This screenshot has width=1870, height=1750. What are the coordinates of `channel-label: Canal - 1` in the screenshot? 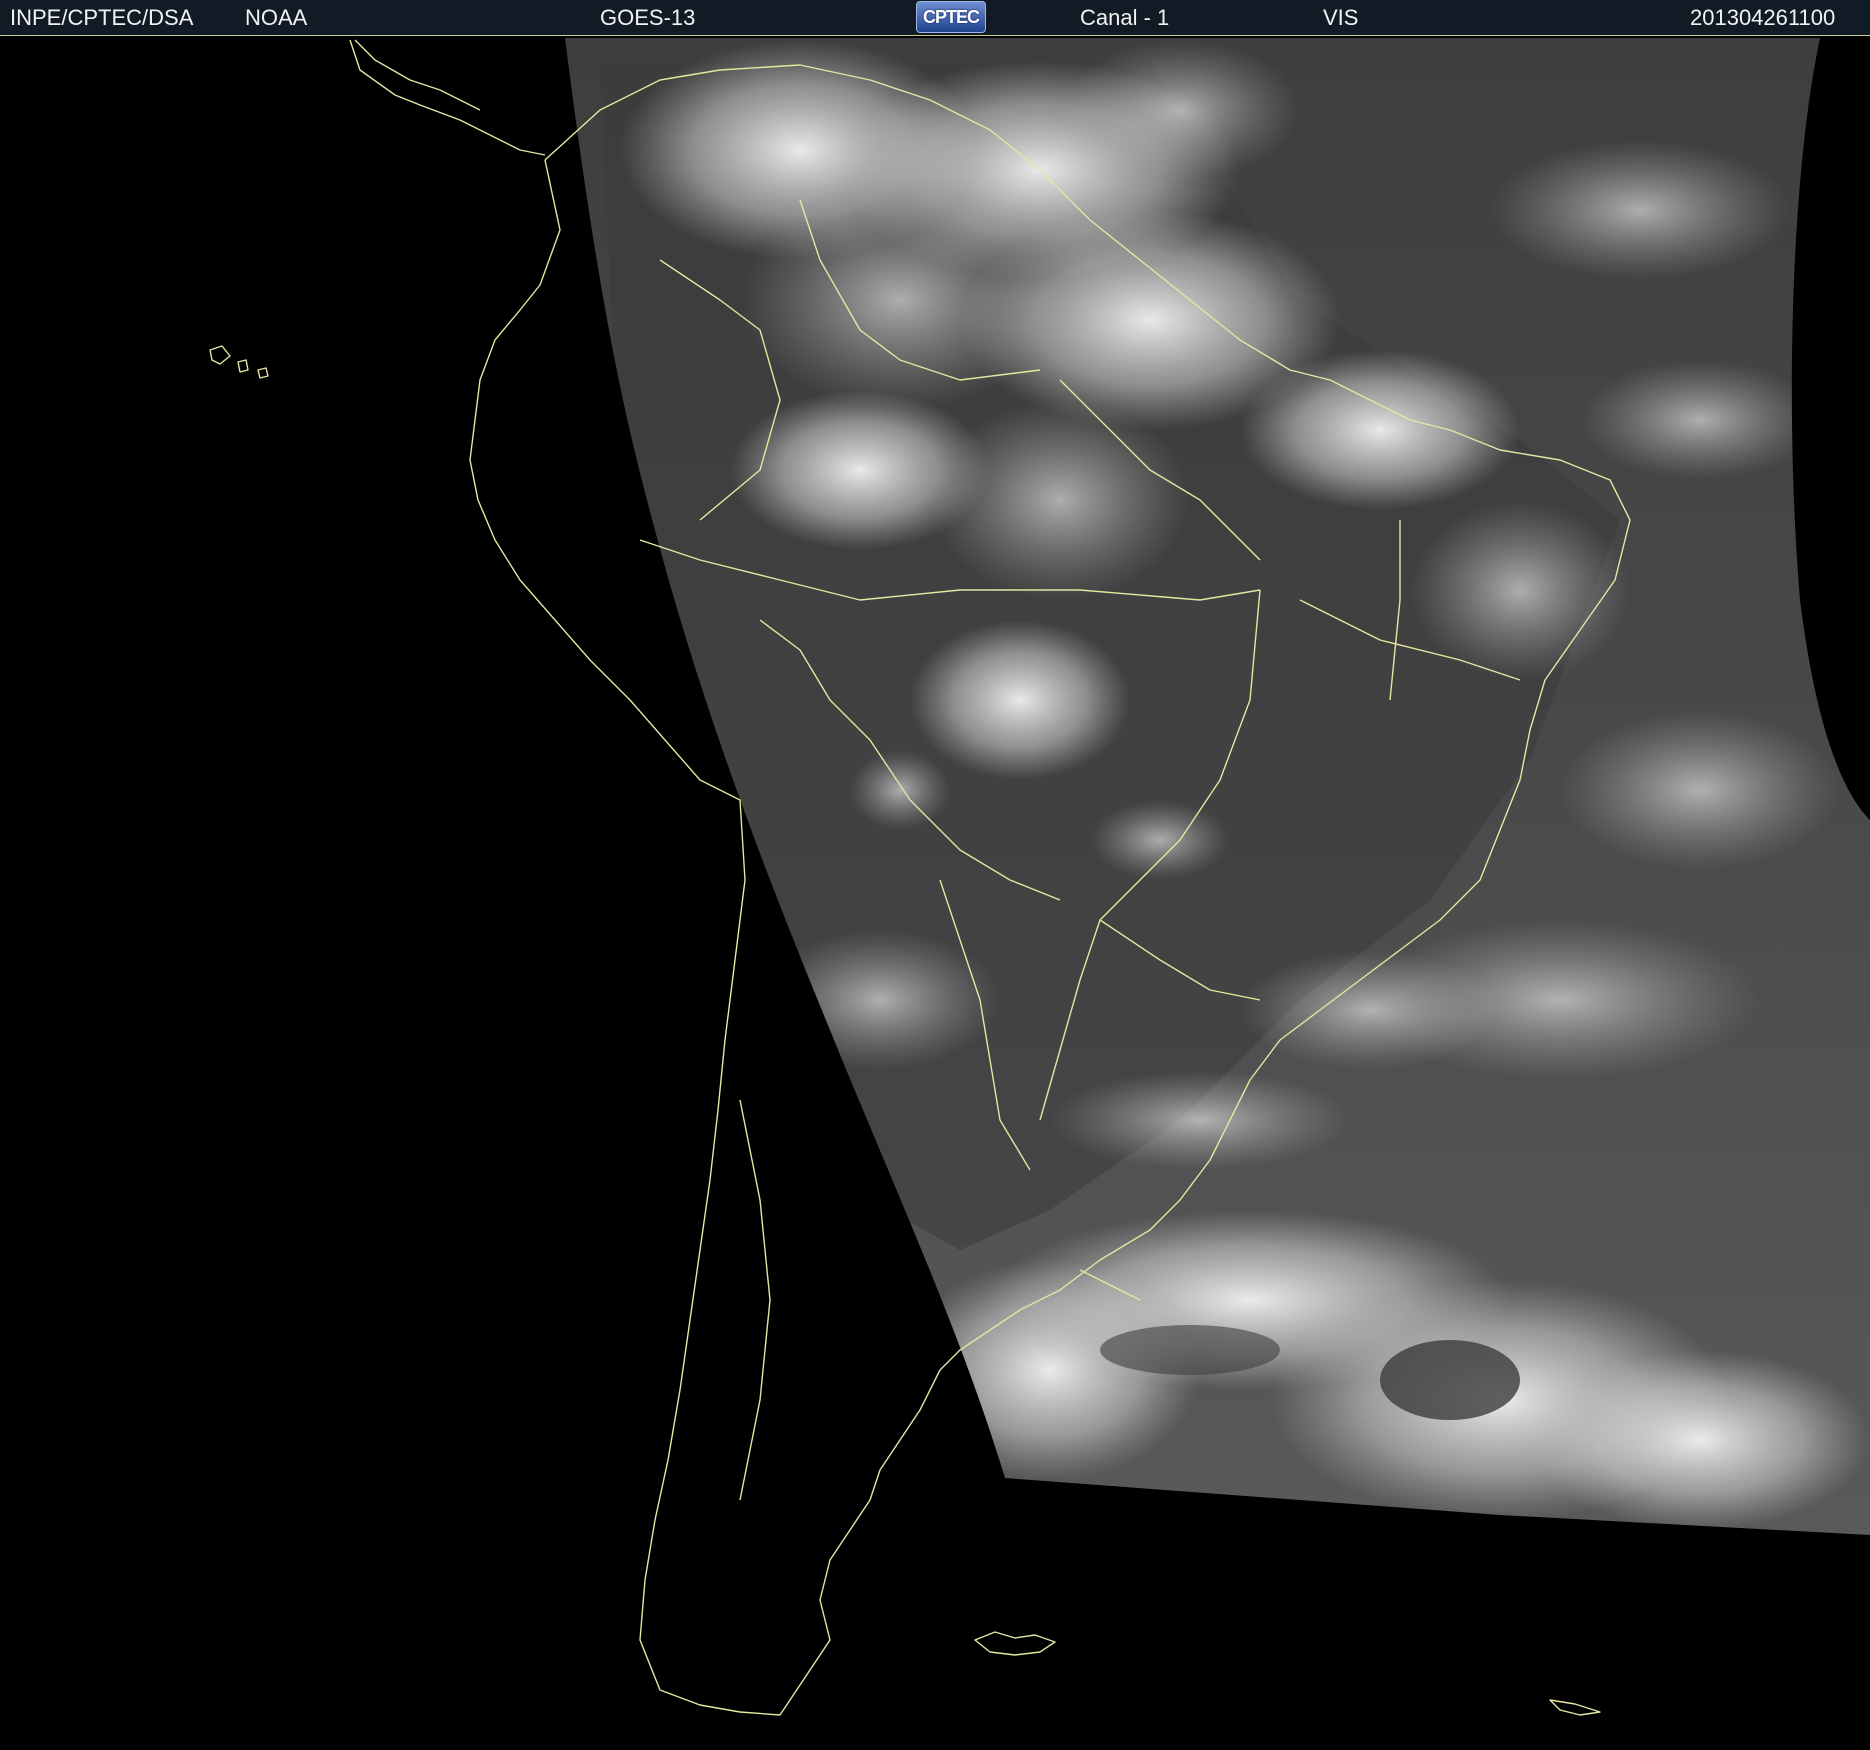 It's located at (1125, 17).